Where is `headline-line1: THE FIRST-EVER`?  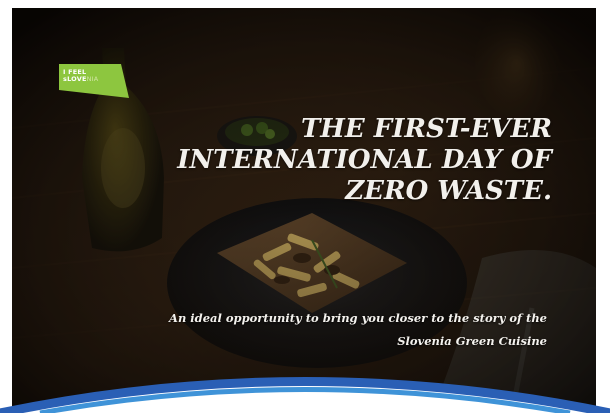 headline-line1: THE FIRST-EVER is located at coordinates (426, 129).